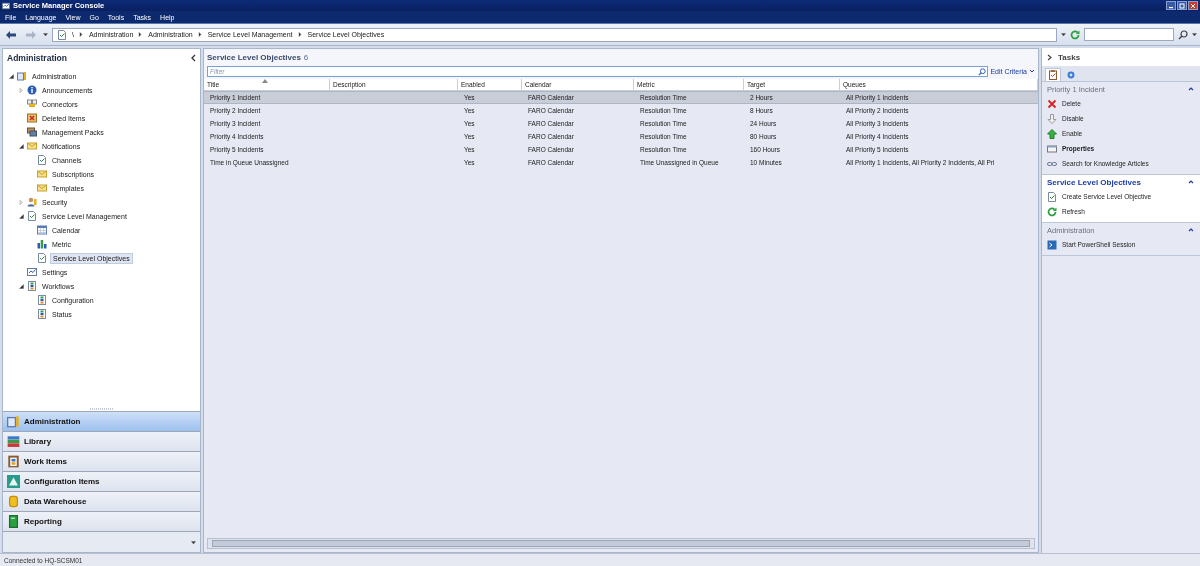  What do you see at coordinates (1032, 71) in the screenshot?
I see `chevron-down-icon` at bounding box center [1032, 71].